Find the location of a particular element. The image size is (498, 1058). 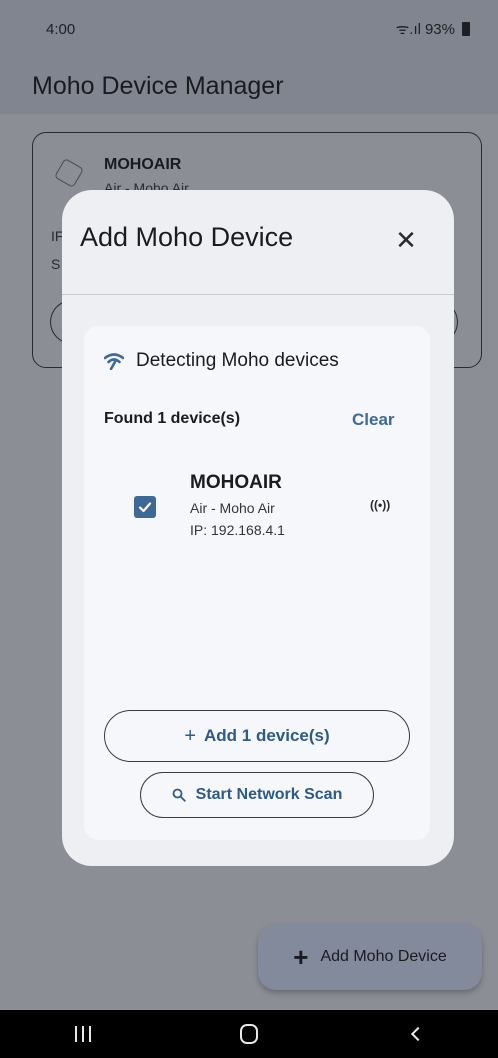

dialog-divider is located at coordinates (258, 294).